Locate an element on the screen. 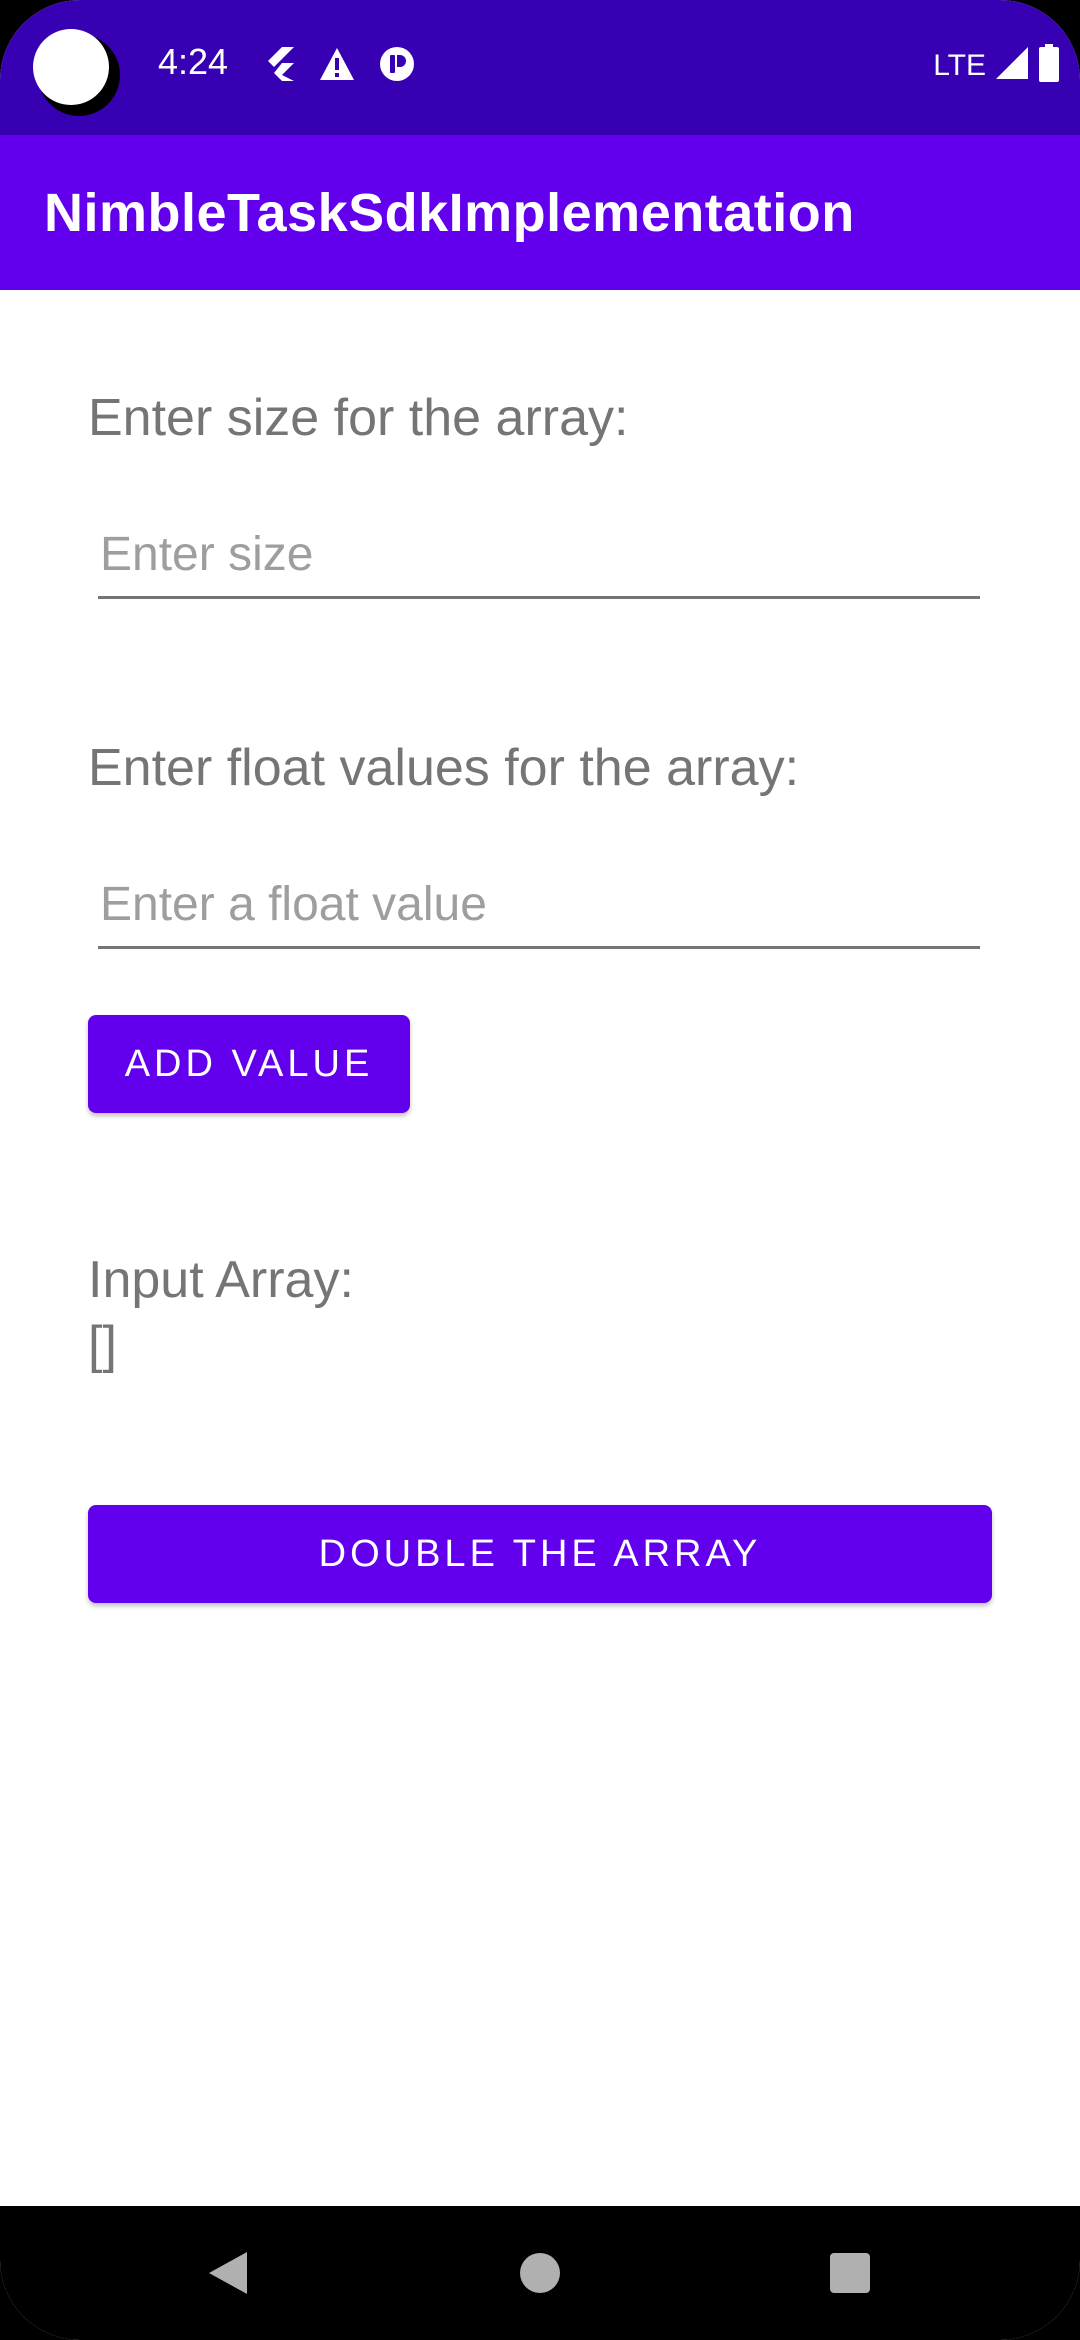 This screenshot has height=2340, width=1080. pocket-icon is located at coordinates (397, 64).